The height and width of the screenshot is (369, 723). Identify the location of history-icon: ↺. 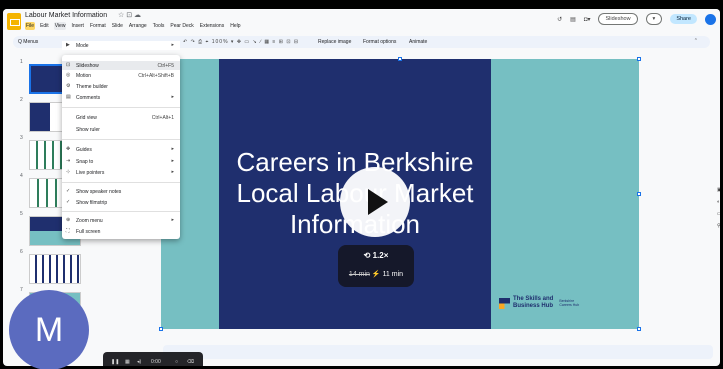
(559, 19).